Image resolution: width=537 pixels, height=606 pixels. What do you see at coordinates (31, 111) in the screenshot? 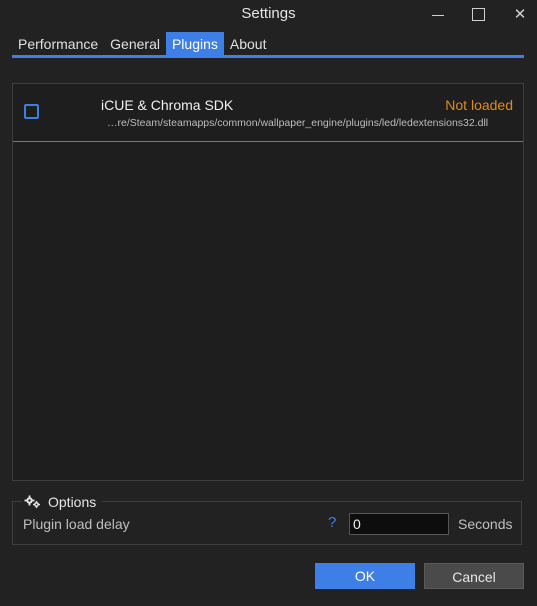
I see `plugin-enable-checkbox` at bounding box center [31, 111].